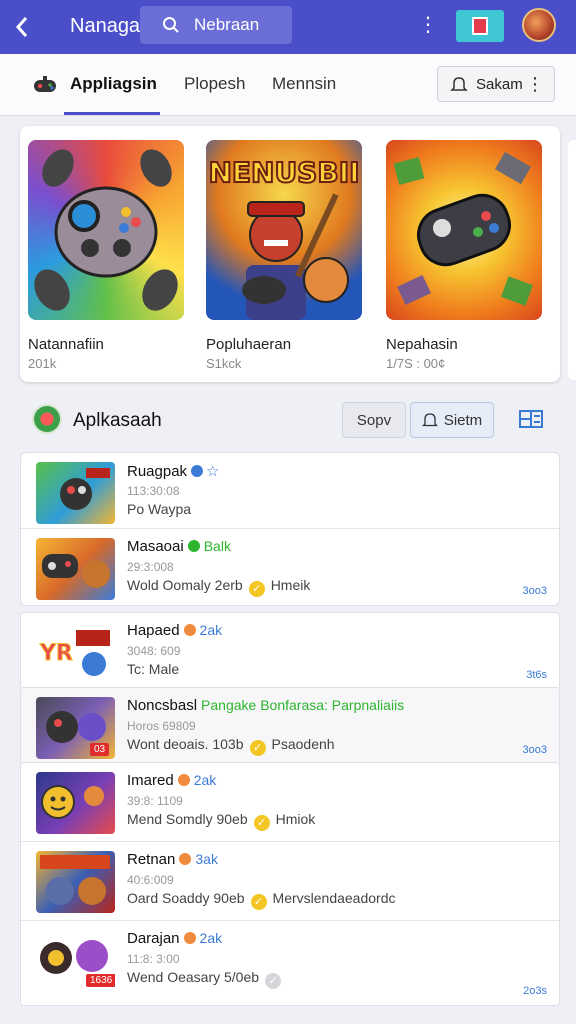  What do you see at coordinates (422, 344) in the screenshot?
I see `featured-name: Nepahasin` at bounding box center [422, 344].